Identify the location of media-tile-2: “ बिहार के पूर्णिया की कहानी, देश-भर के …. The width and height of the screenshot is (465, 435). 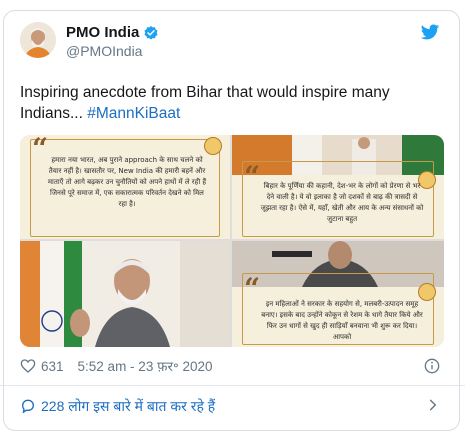
(338, 187).